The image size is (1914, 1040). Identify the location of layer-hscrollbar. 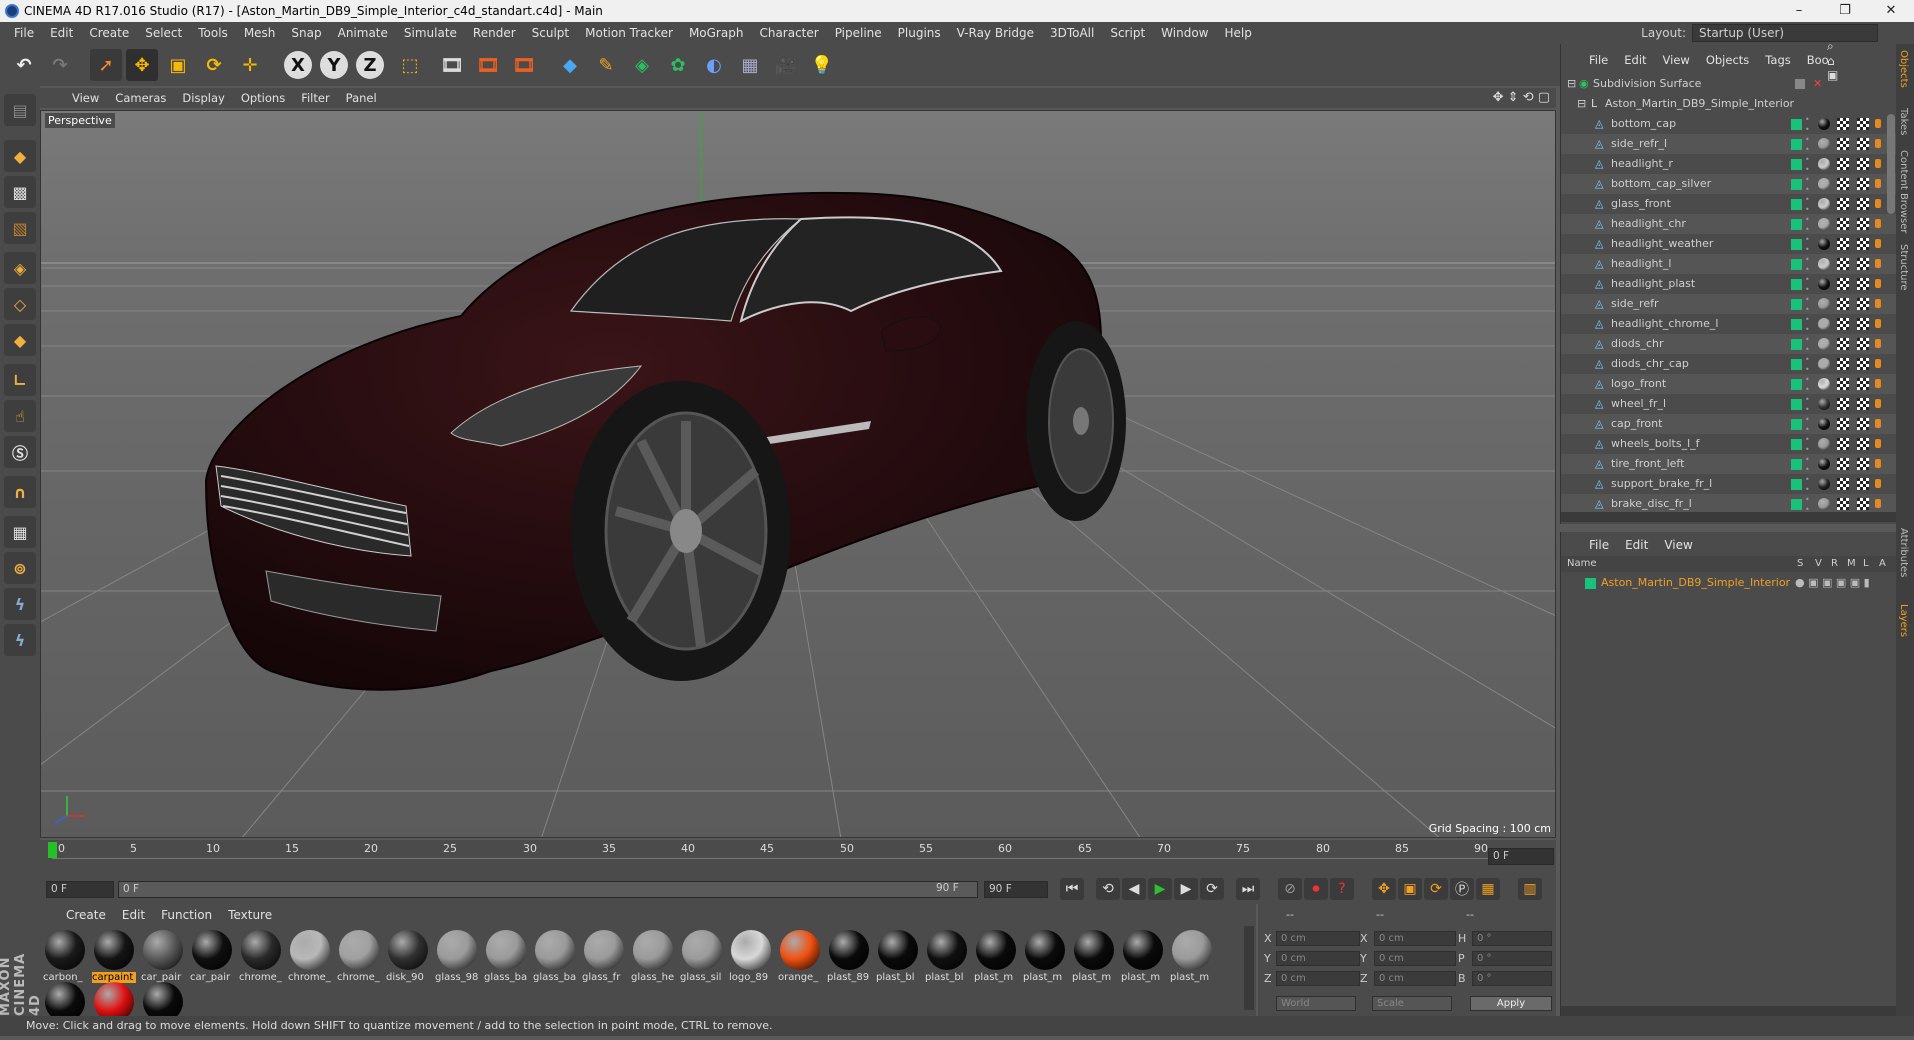
(1729, 1011).